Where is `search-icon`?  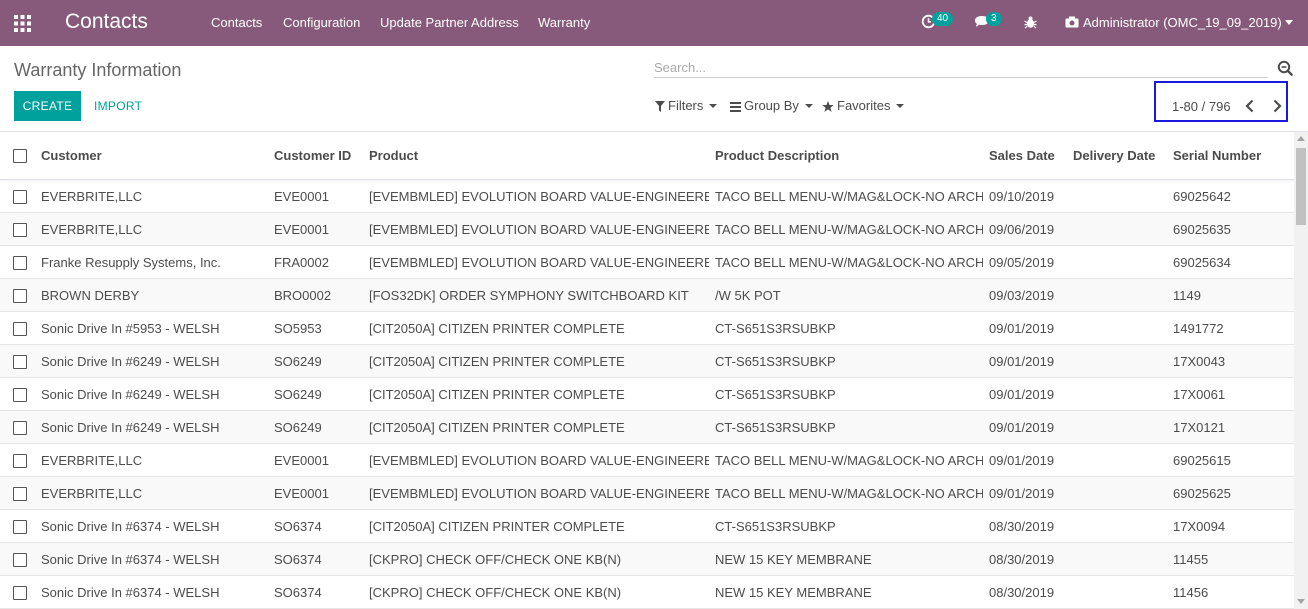 search-icon is located at coordinates (1285, 68).